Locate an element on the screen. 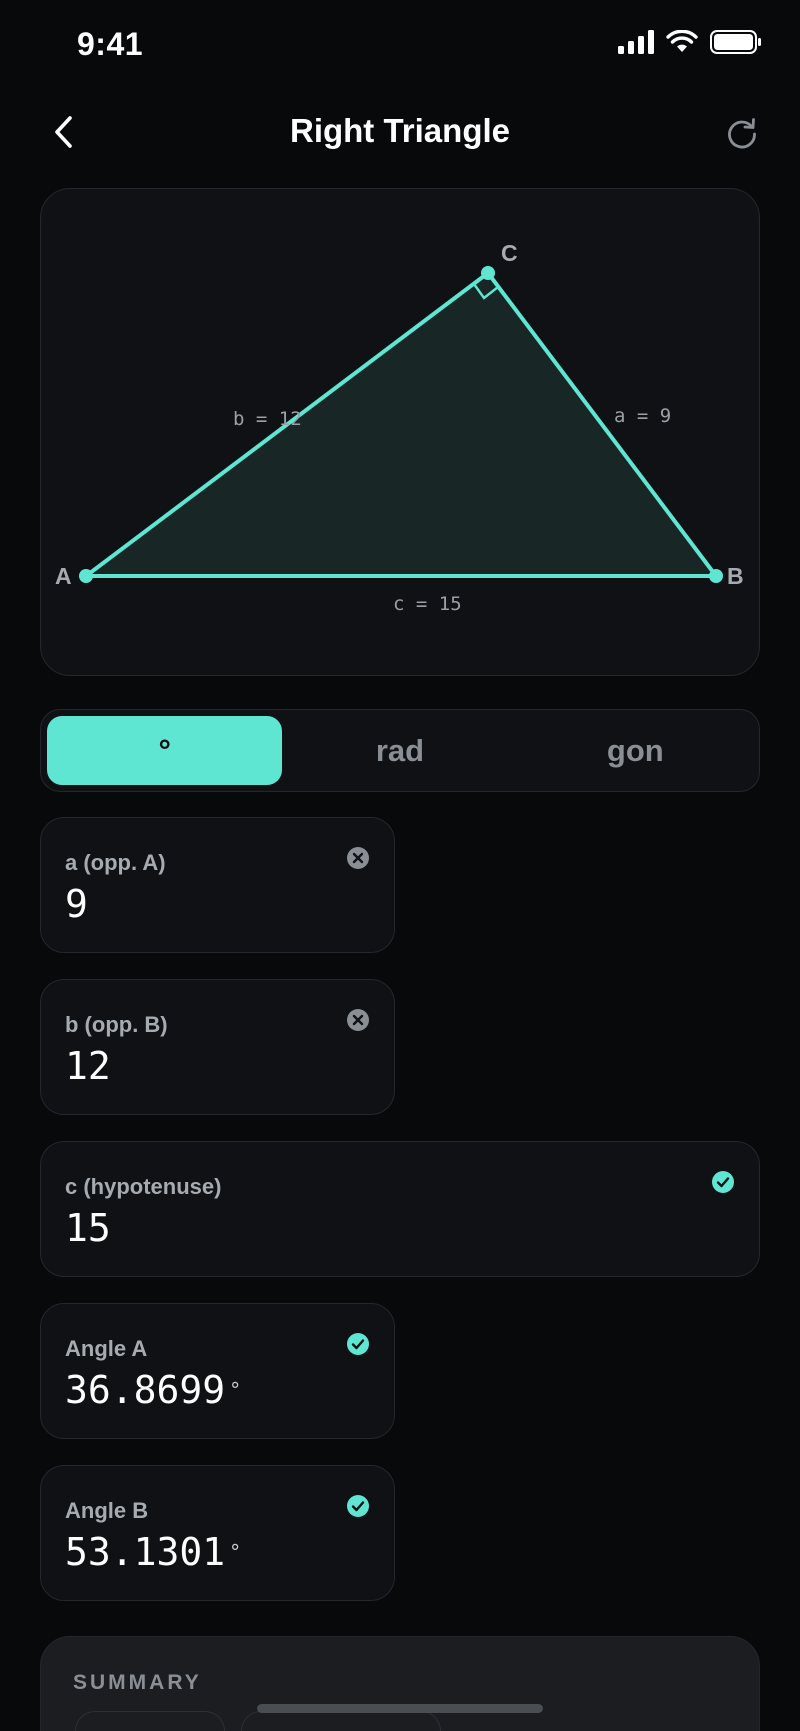 This screenshot has width=800, height=1731. status-icons is located at coordinates (690, 42).